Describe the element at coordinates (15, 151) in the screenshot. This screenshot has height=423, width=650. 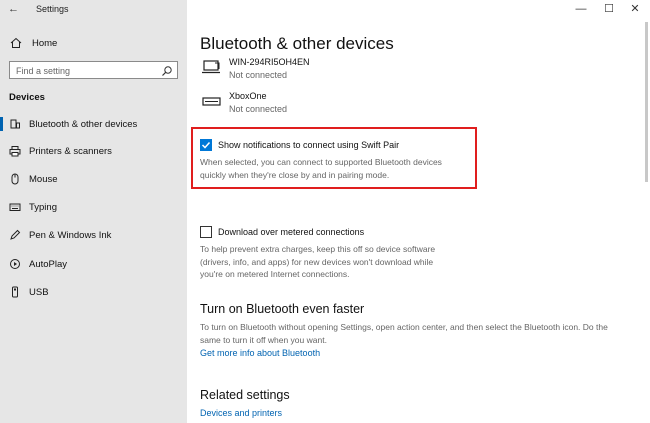
I see `printer-icon` at that location.